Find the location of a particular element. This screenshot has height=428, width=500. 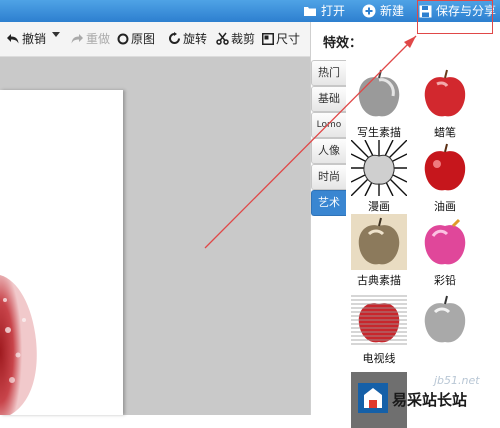

watermark-url: jb51.net is located at coordinates (457, 380).